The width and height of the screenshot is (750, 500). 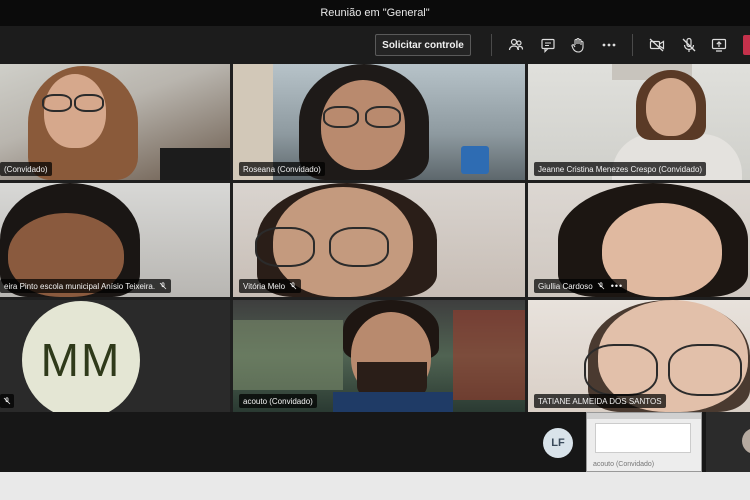 I want to click on window-footer, so click(x=375, y=486).